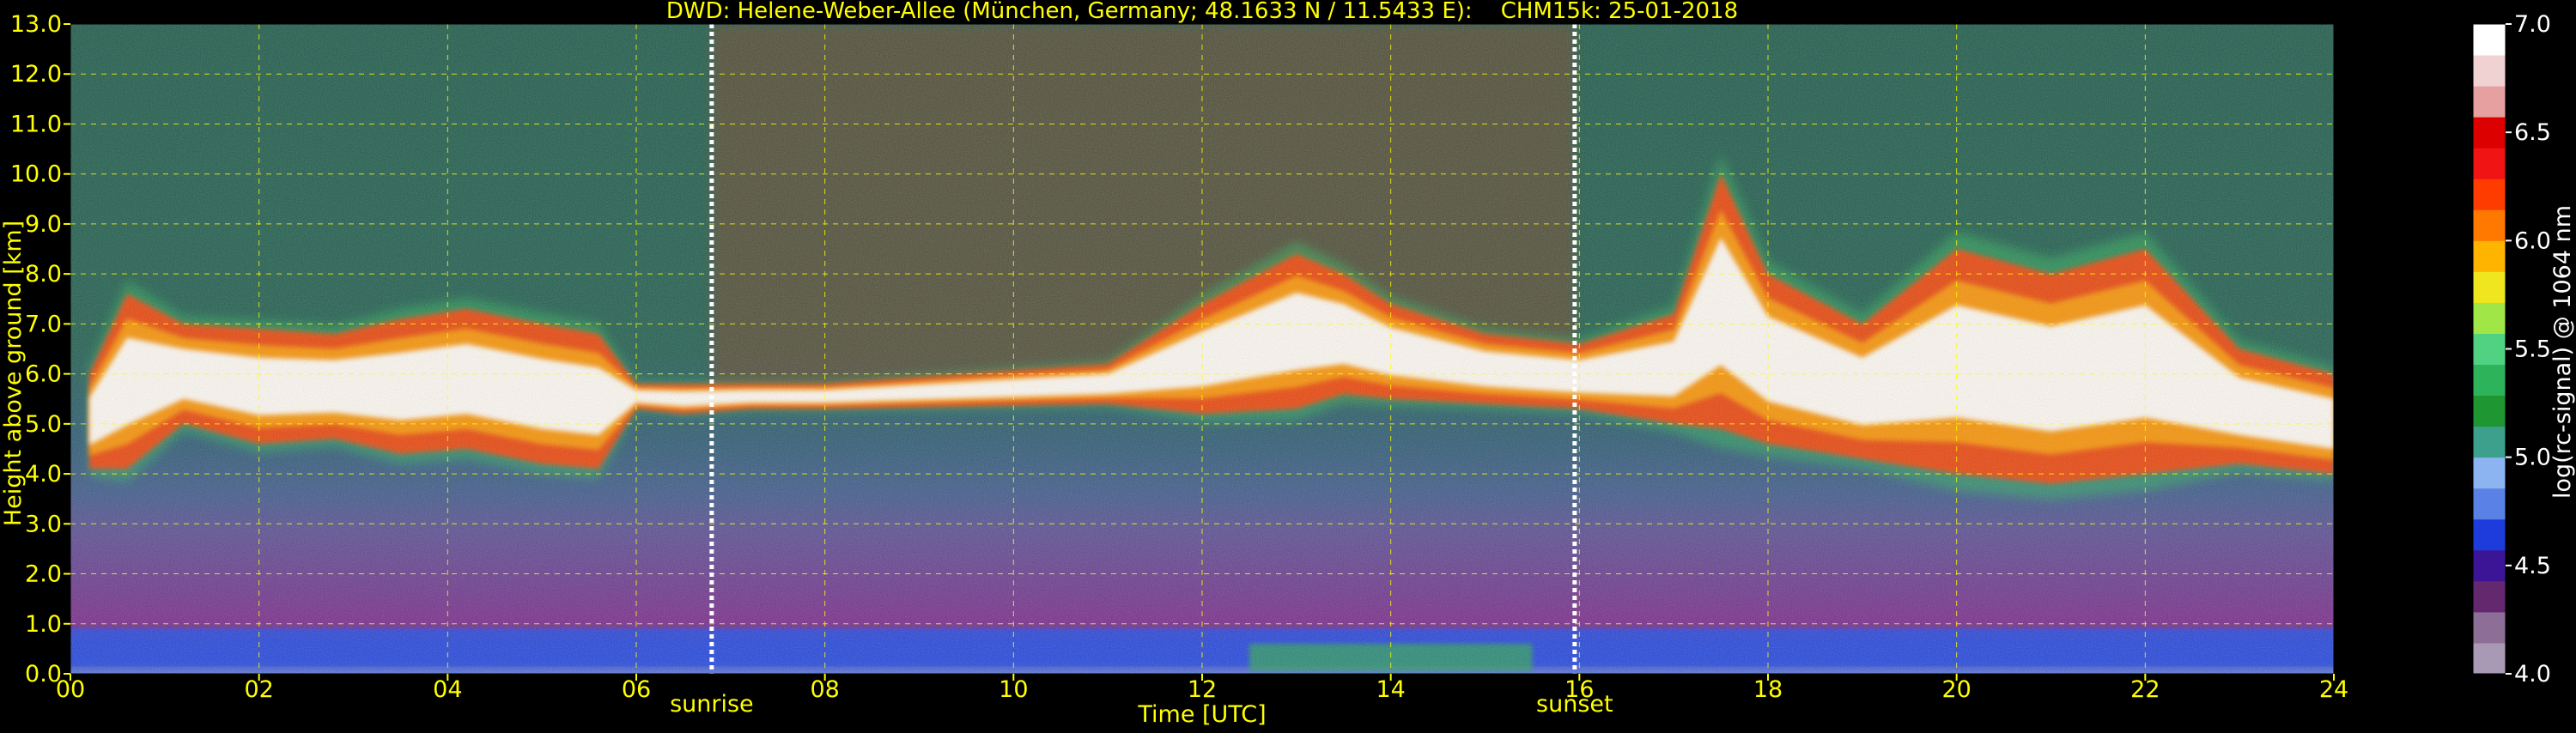 This screenshot has width=2576, height=733. I want to click on y-tick-label: 6.0, so click(44, 374).